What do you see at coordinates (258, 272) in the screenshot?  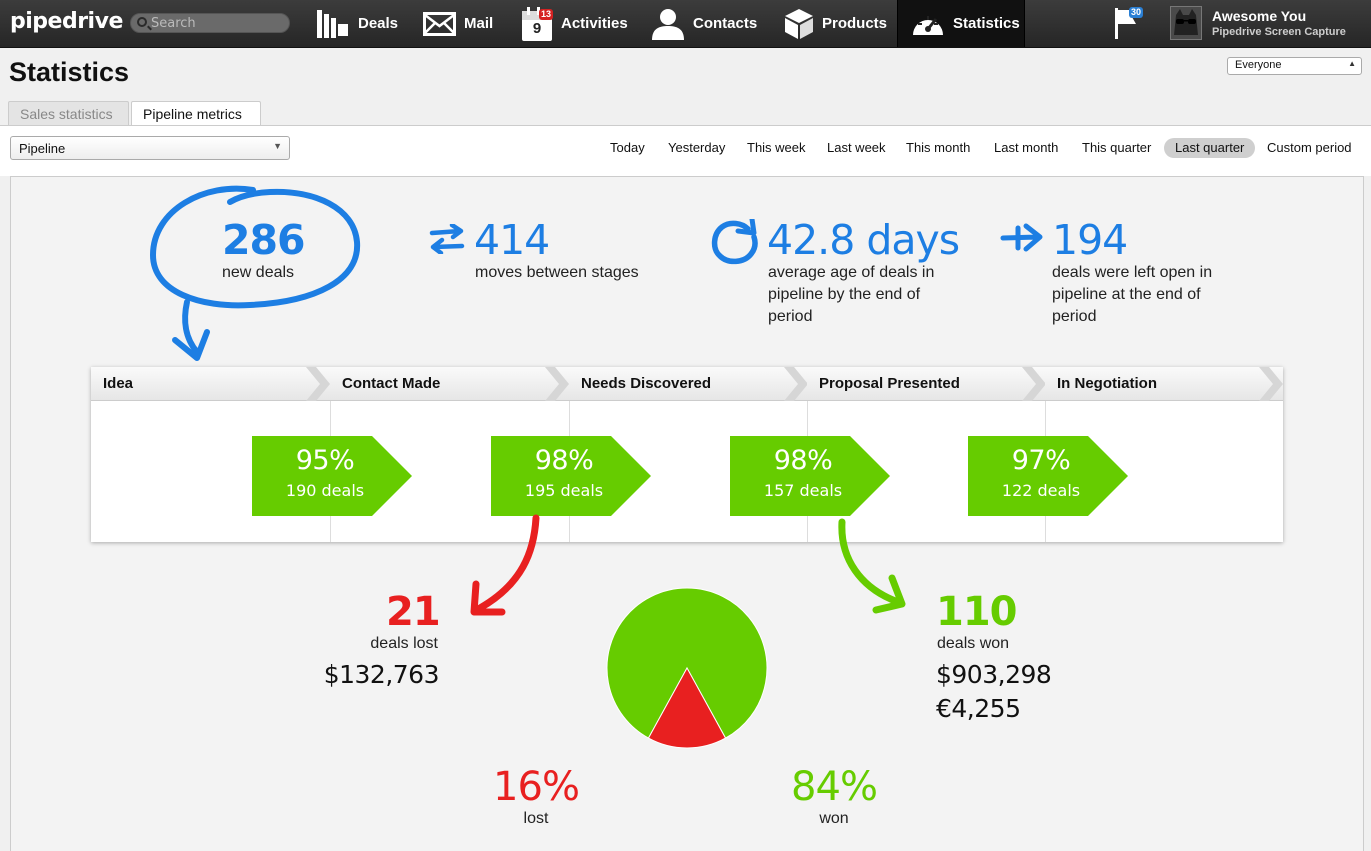 I see `new-deals-label: new deals` at bounding box center [258, 272].